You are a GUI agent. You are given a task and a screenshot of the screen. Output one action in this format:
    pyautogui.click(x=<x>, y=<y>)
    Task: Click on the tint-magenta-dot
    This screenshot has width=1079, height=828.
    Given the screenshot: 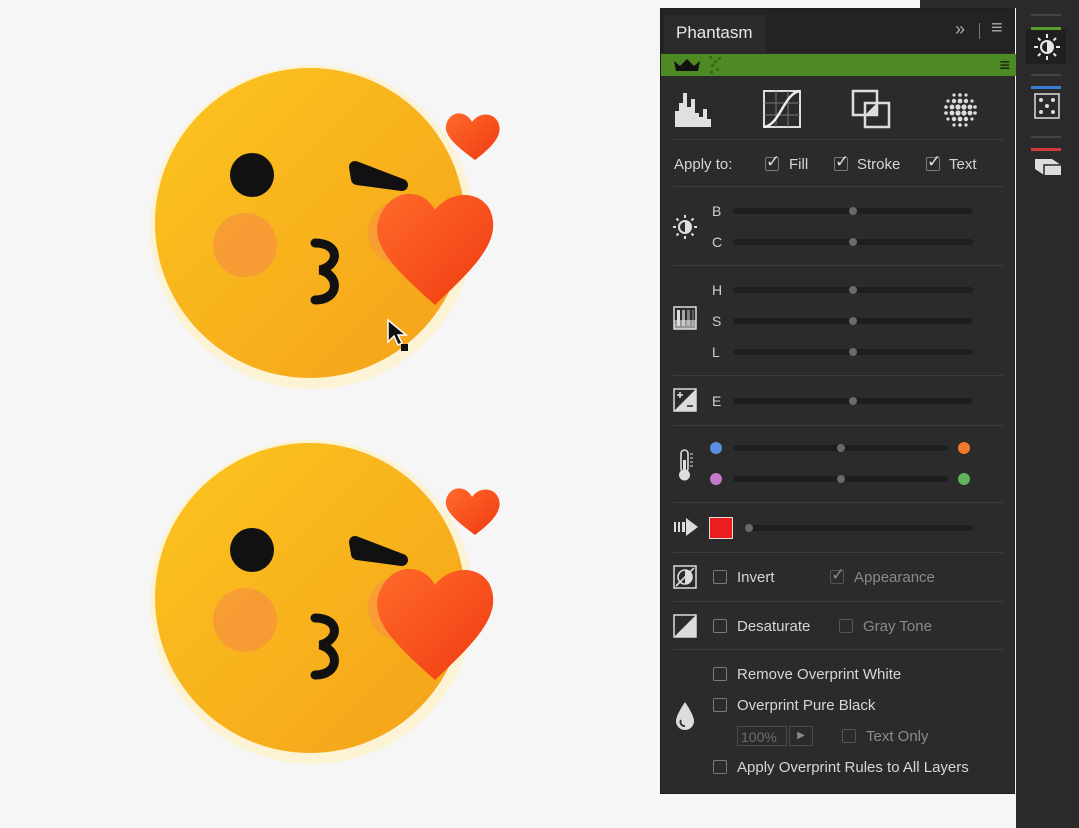 What is the action you would take?
    pyautogui.click(x=716, y=479)
    